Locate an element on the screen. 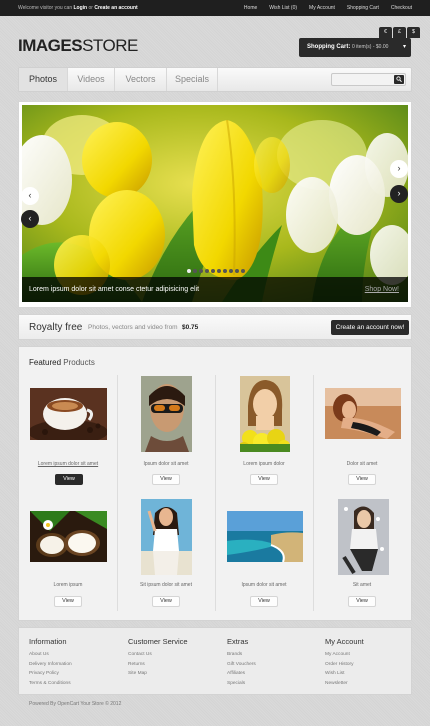 The image size is (430, 726). slider-prev-button-dark: ‹ is located at coordinates (30, 219).